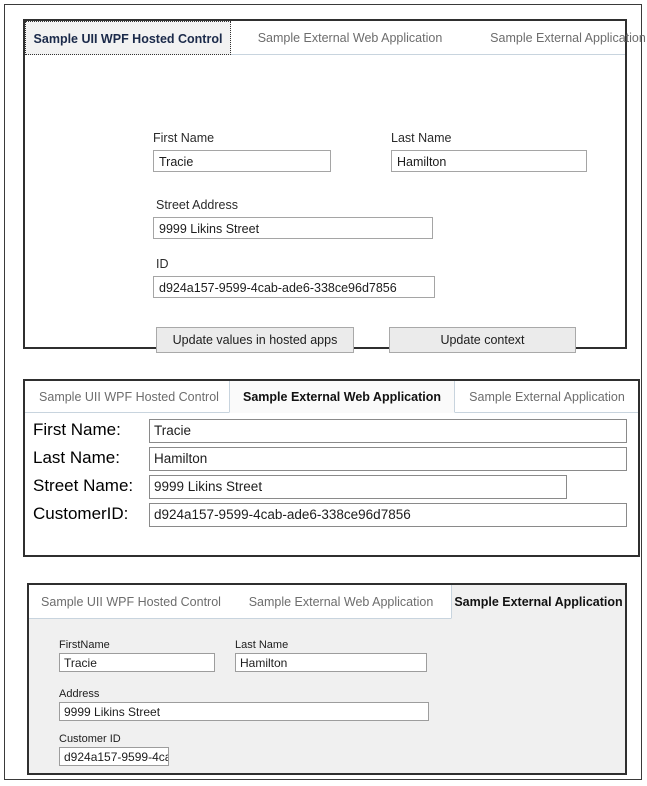 The height and width of the screenshot is (786, 647). What do you see at coordinates (255, 340) in the screenshot?
I see `update-values-in-hosted-apps-button: Update values in hosted apps` at bounding box center [255, 340].